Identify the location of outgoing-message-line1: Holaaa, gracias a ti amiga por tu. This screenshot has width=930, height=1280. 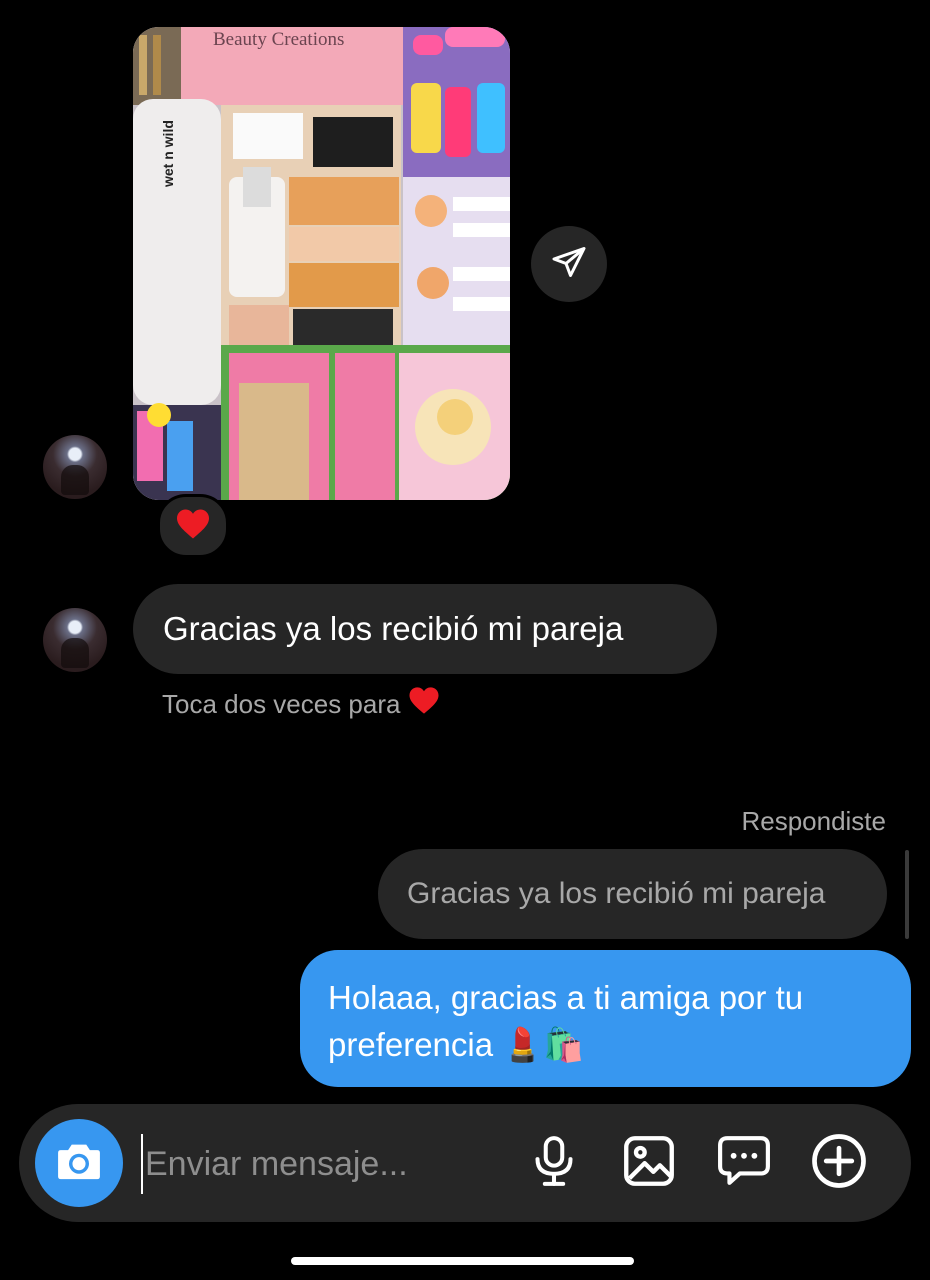
(566, 997).